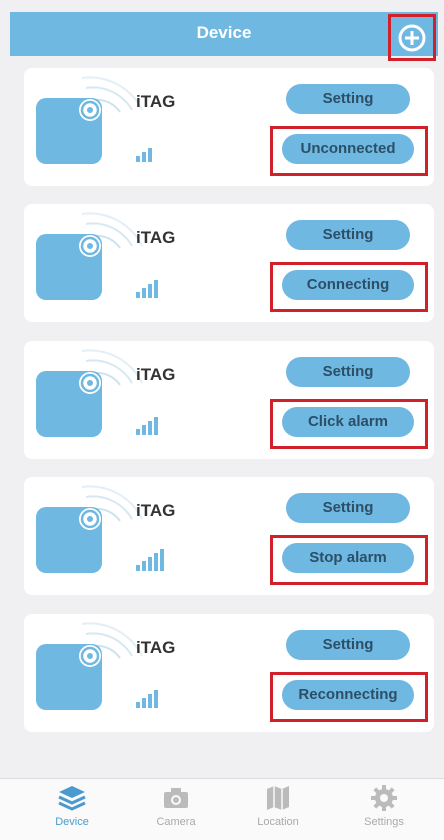 The height and width of the screenshot is (840, 444). What do you see at coordinates (384, 798) in the screenshot?
I see `gear-icon` at bounding box center [384, 798].